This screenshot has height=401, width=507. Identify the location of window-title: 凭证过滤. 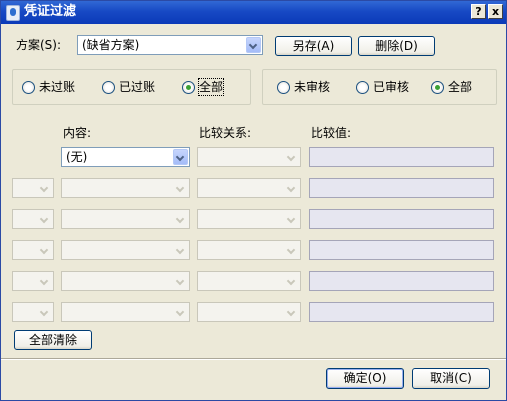
(50, 11).